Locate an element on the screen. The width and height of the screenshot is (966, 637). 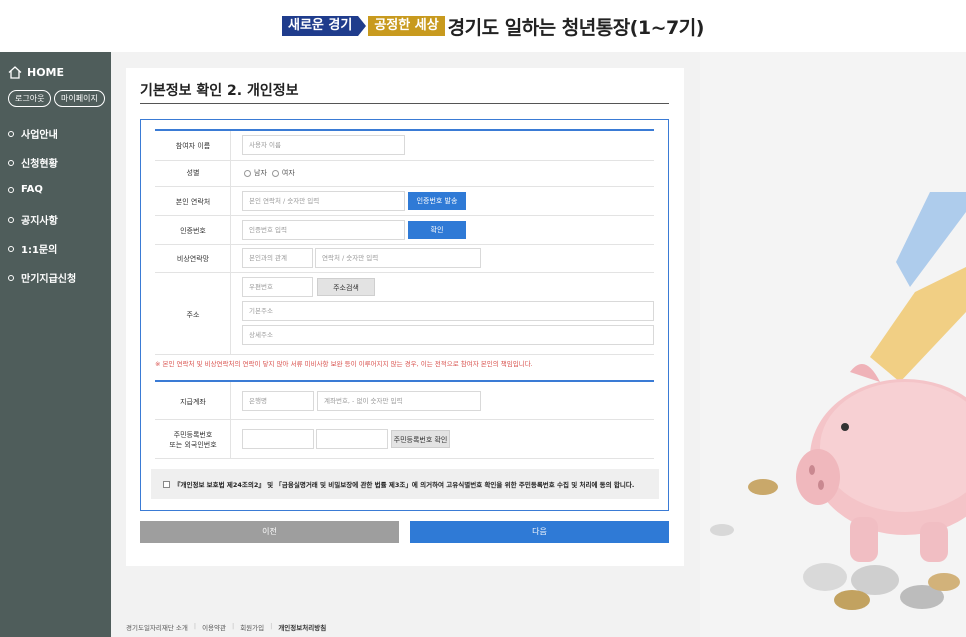
sidebar-item-label: 사업안내 is located at coordinates (39, 135).